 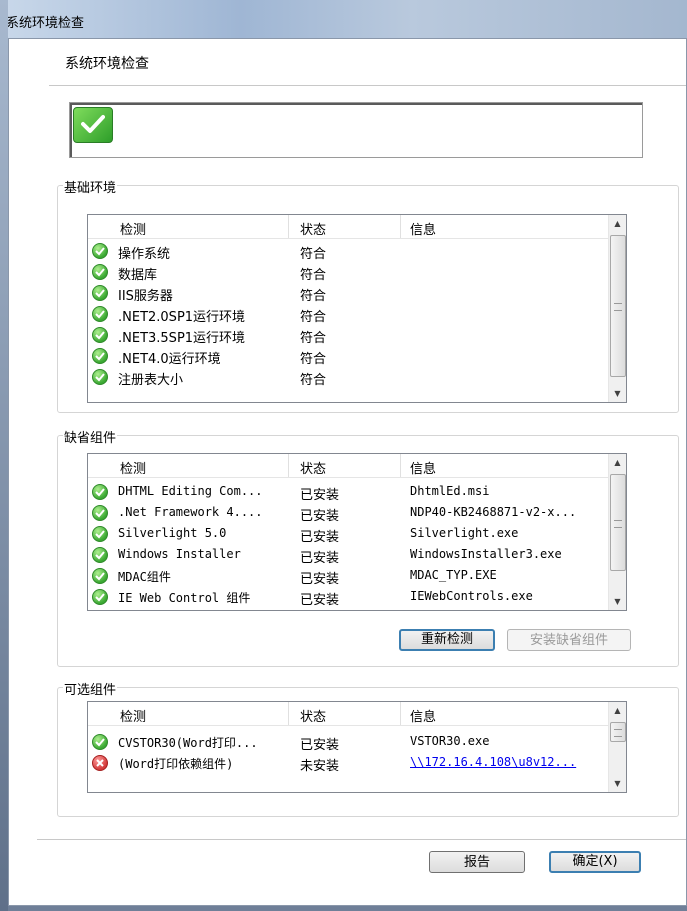 I want to click on list-item: .NET4.0运行环境 符合, so click(x=348, y=356).